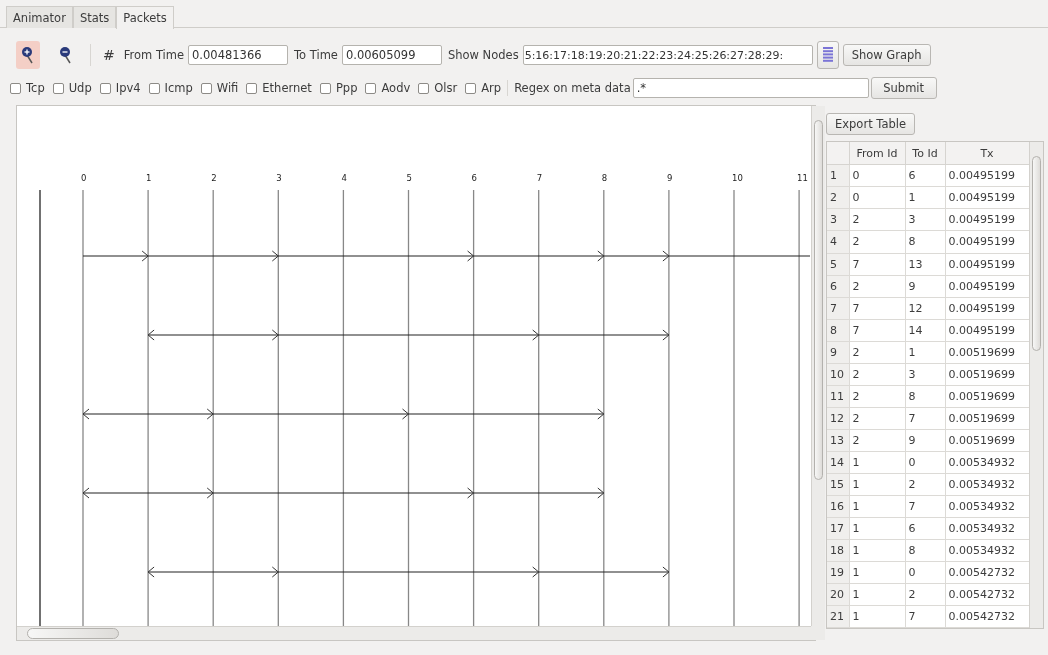  Describe the element at coordinates (346, 88) in the screenshot. I see `checkbox-label: Ppp` at that location.